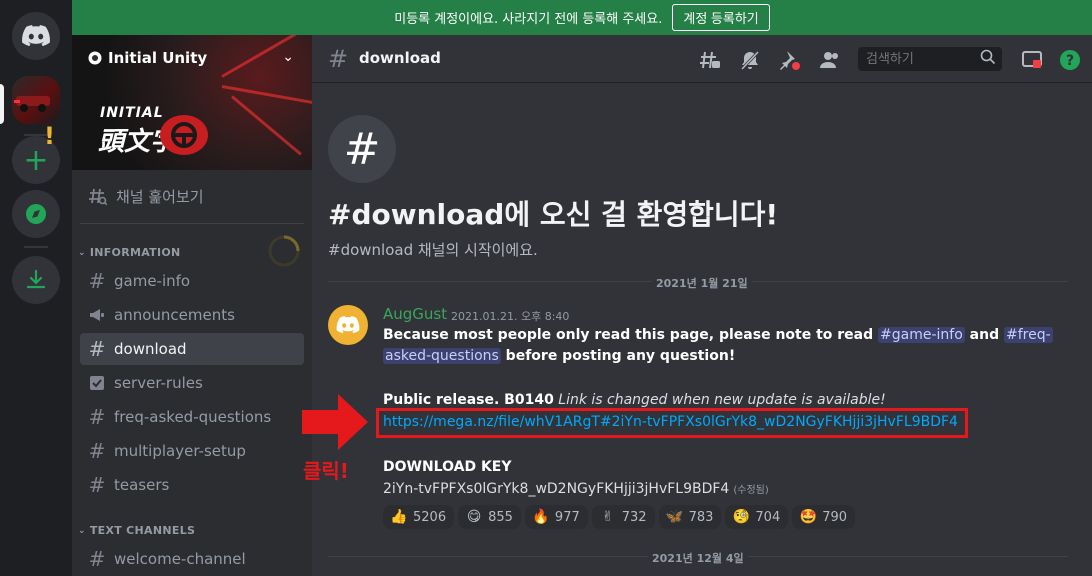 The width and height of the screenshot is (1092, 576). What do you see at coordinates (95, 58) in the screenshot?
I see `partner-badge-icon` at bounding box center [95, 58].